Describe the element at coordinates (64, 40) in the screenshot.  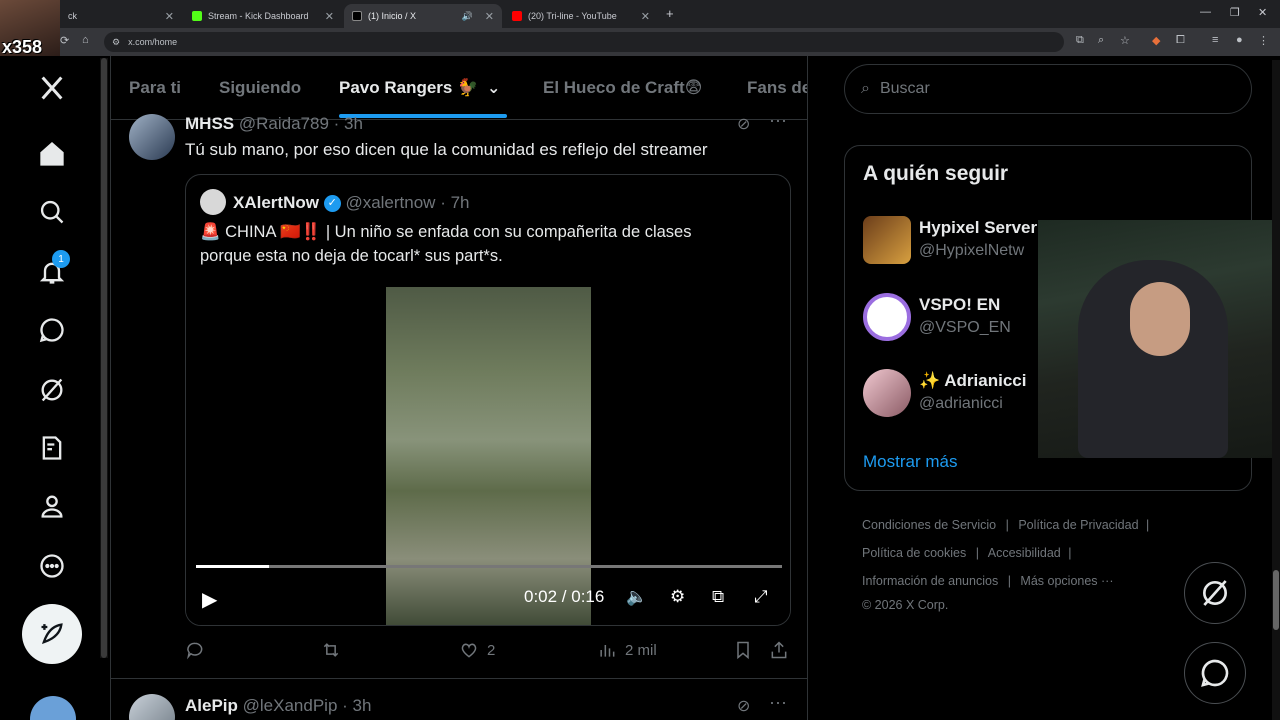
I see `reload-icon: ⟳` at that location.